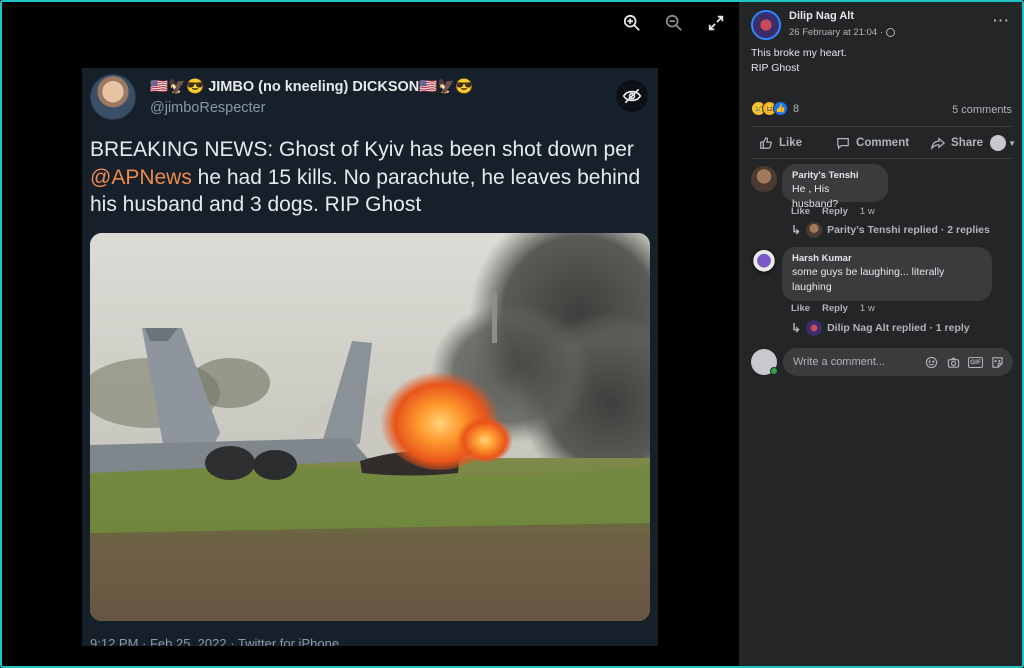  Describe the element at coordinates (998, 143) in the screenshot. I see `mini-avatar` at that location.